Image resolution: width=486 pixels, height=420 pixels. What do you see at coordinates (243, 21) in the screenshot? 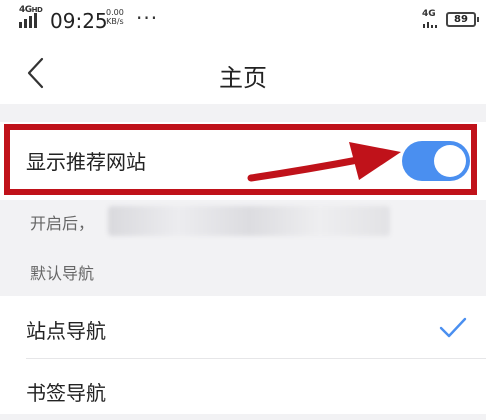
I see `status-bar: 4GHD 09:25 0.00 KB/s ··· 4G 89` at bounding box center [243, 21].